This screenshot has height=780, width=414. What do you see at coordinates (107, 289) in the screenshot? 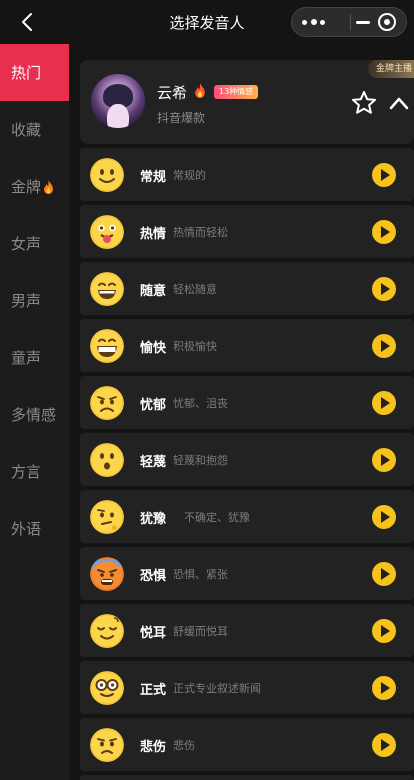
I see `grin-emoji-icon` at bounding box center [107, 289].